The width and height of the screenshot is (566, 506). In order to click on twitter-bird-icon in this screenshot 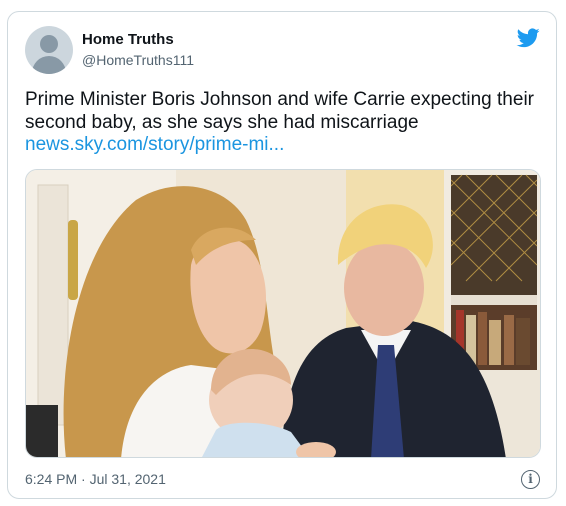, I will do `click(528, 38)`.